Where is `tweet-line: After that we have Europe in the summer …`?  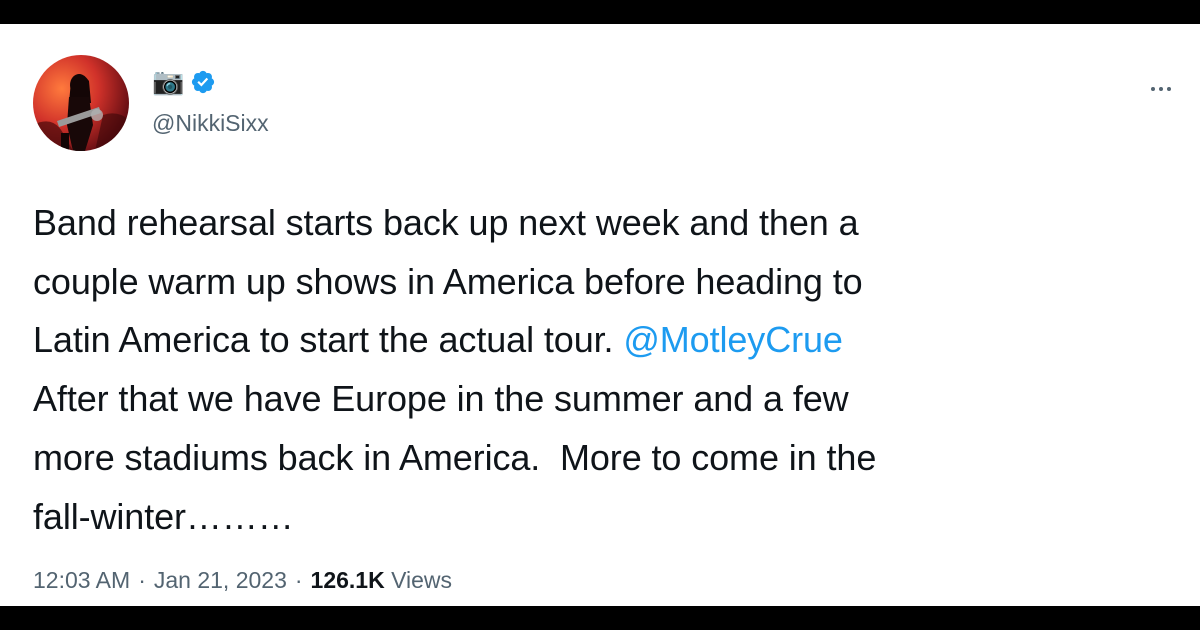
tweet-line: After that we have Europe in the summer … is located at coordinates (441, 399).